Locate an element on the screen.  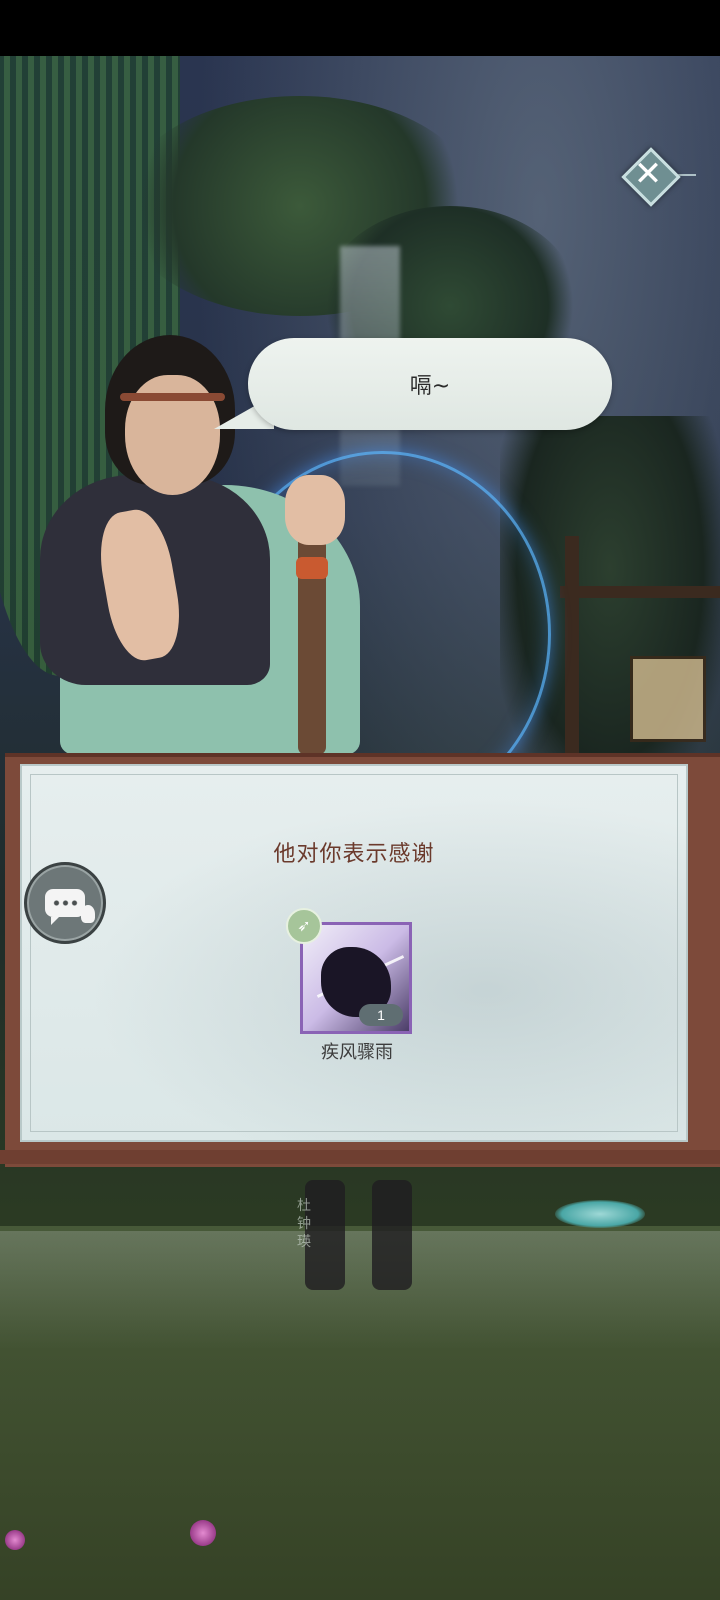
chat-dots is located at coordinates (65, 903).